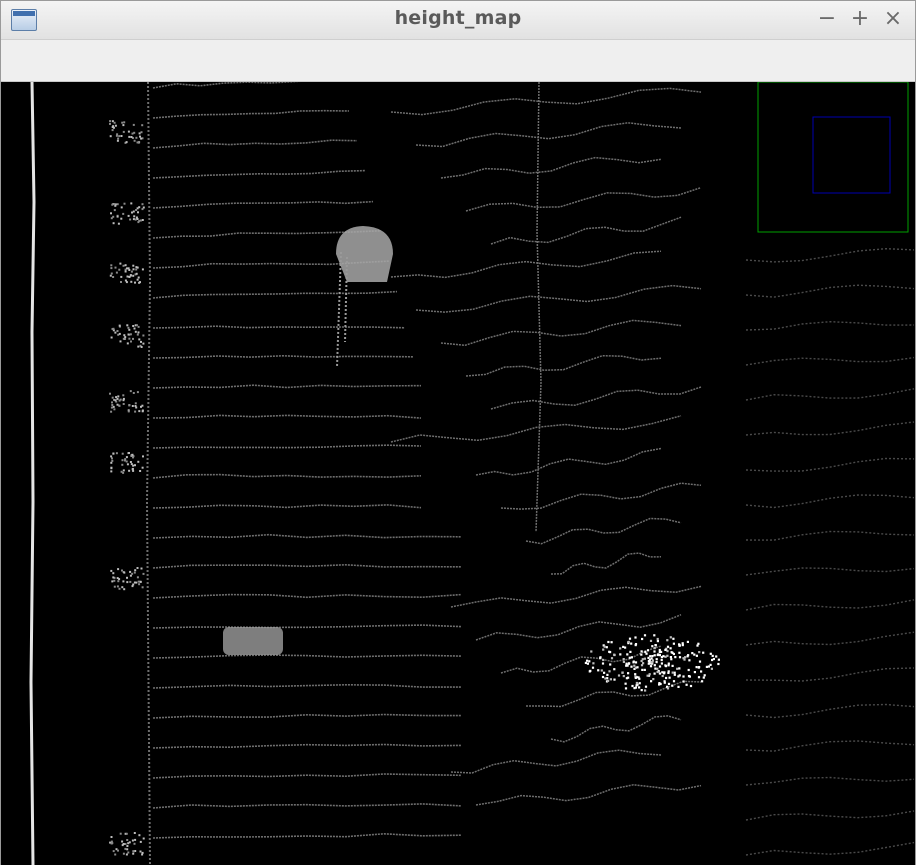 The width and height of the screenshot is (916, 865). What do you see at coordinates (833, 157) in the screenshot?
I see `inset-outer-frame` at bounding box center [833, 157].